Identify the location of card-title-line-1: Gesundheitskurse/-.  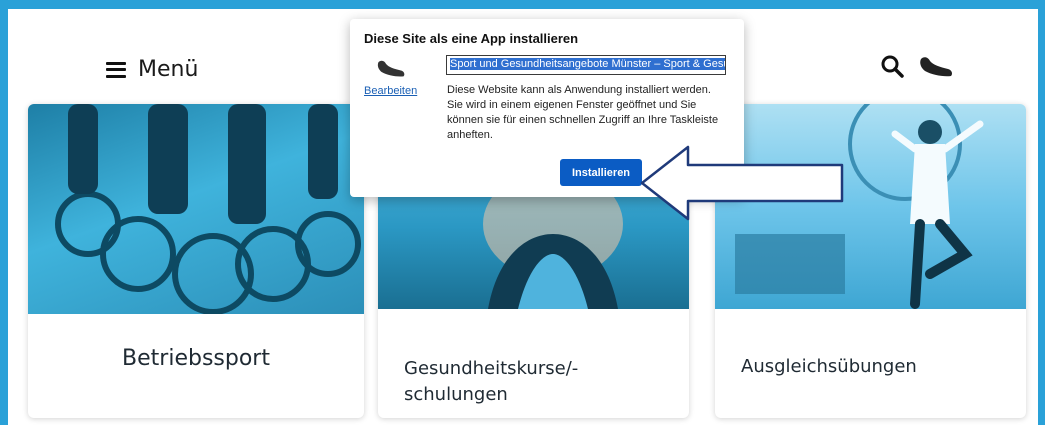
(491, 368).